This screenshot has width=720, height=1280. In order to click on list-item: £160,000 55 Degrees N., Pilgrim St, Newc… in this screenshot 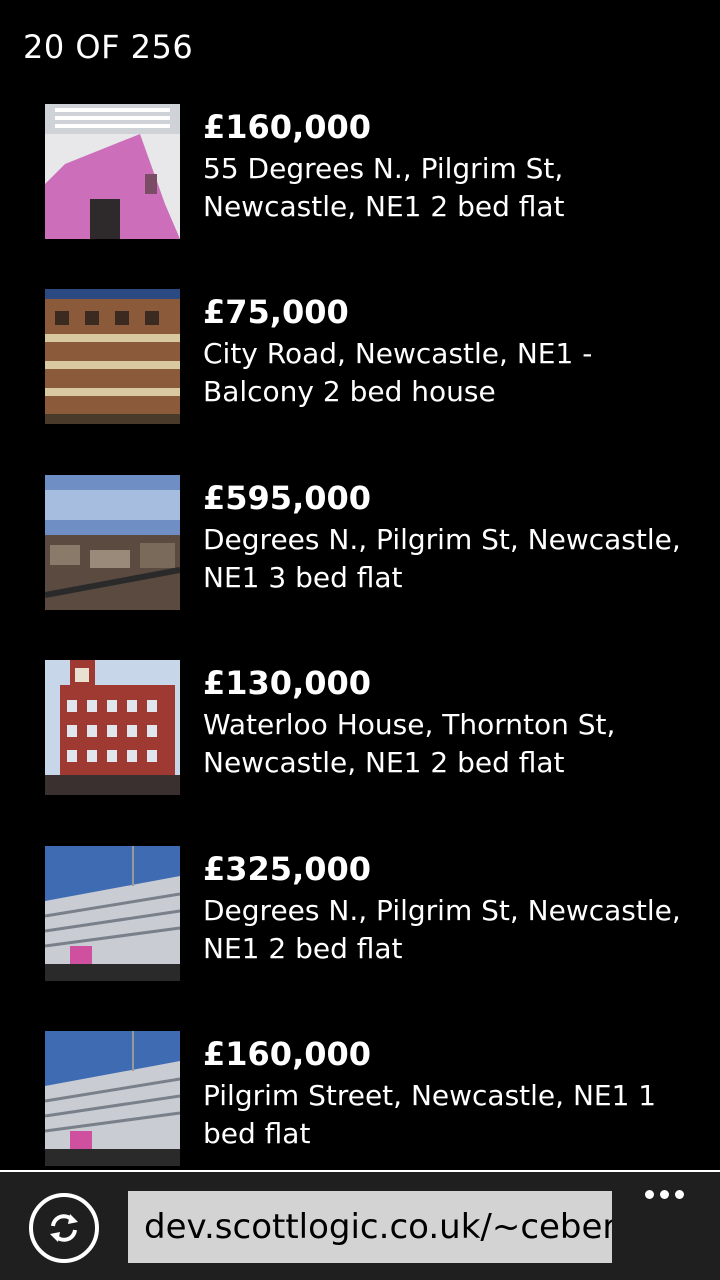, I will do `click(360, 174)`.